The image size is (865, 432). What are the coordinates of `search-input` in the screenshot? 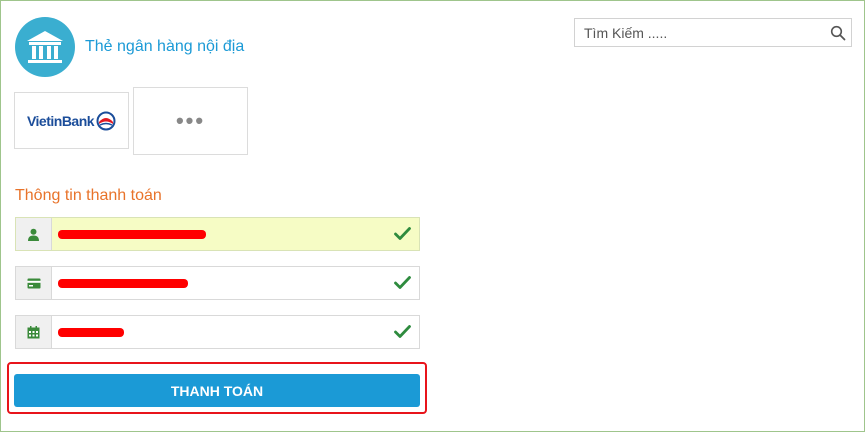 It's located at (700, 32).